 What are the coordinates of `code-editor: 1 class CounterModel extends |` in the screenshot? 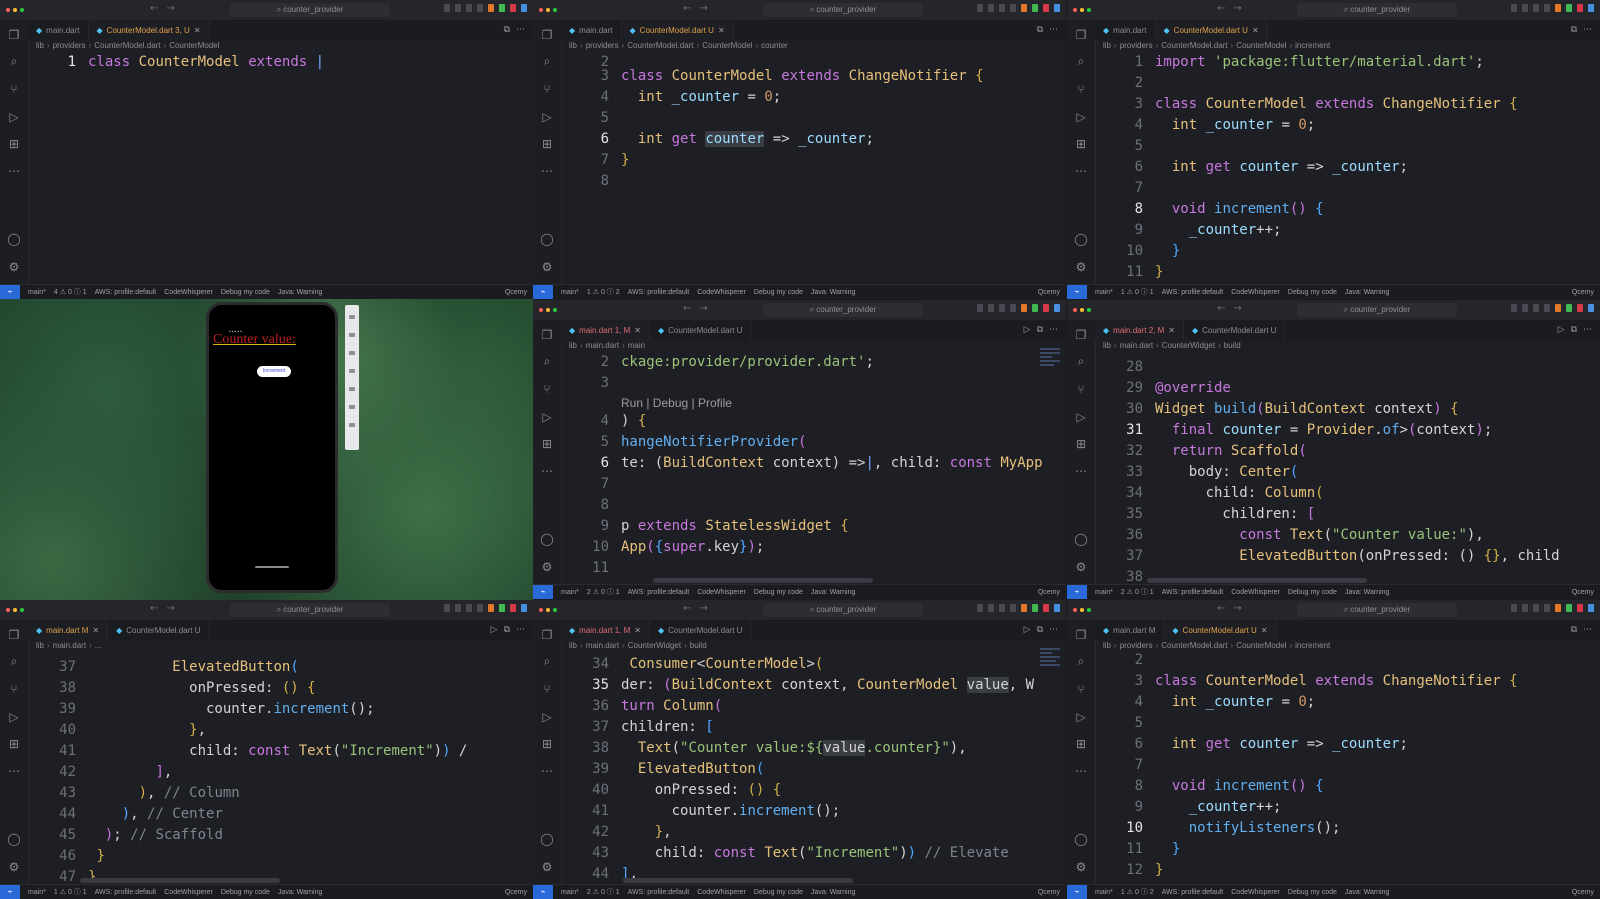 It's located at (280, 168).